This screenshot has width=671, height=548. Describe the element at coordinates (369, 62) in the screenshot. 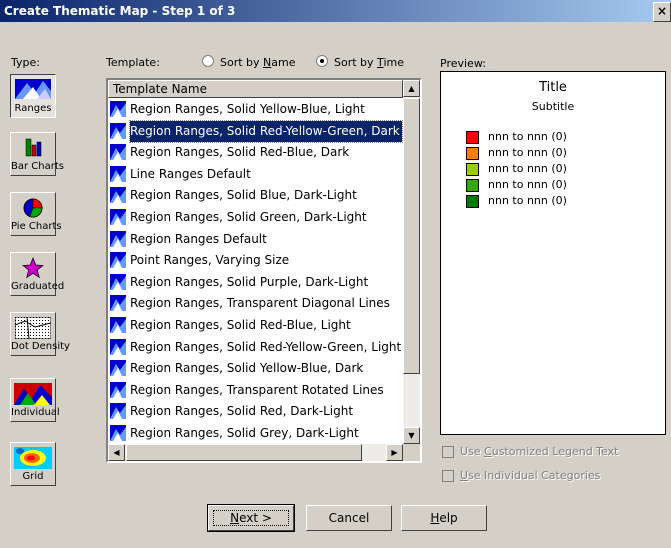

I see `sort-by-time-label: Sort by Time` at that location.